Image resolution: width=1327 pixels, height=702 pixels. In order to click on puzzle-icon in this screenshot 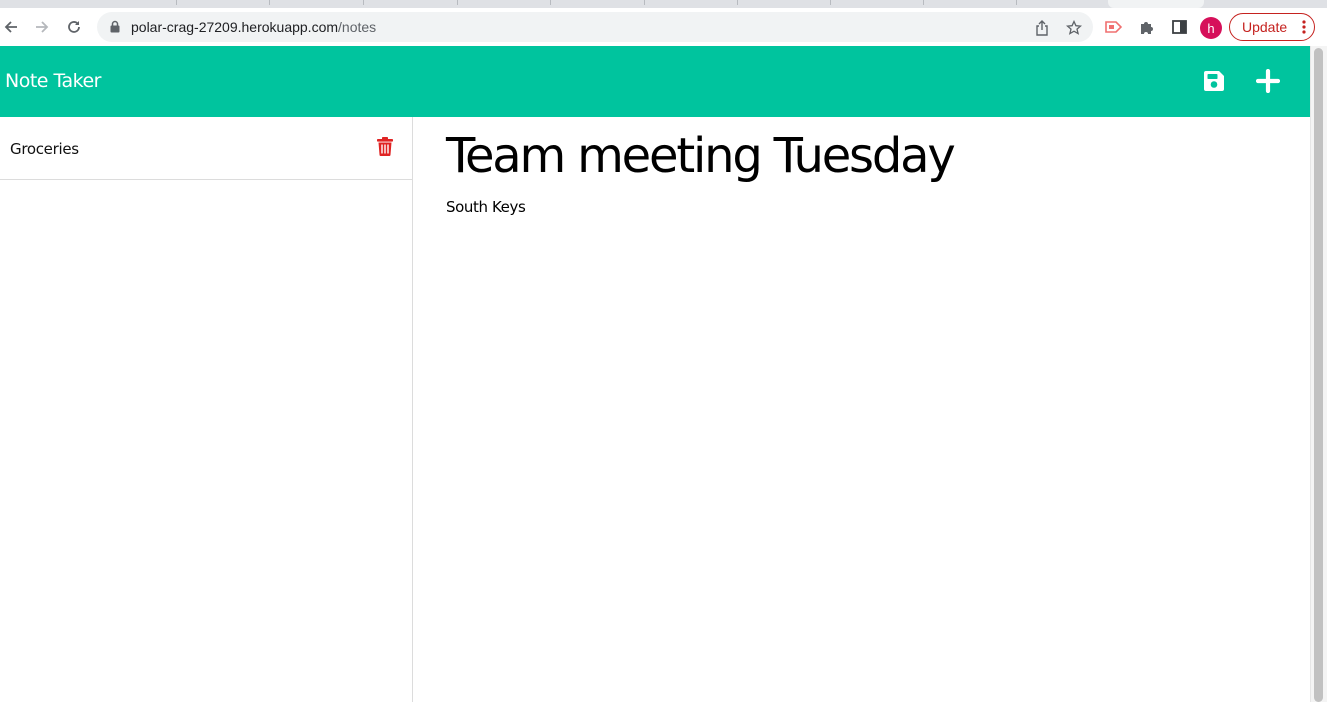, I will do `click(1147, 28)`.